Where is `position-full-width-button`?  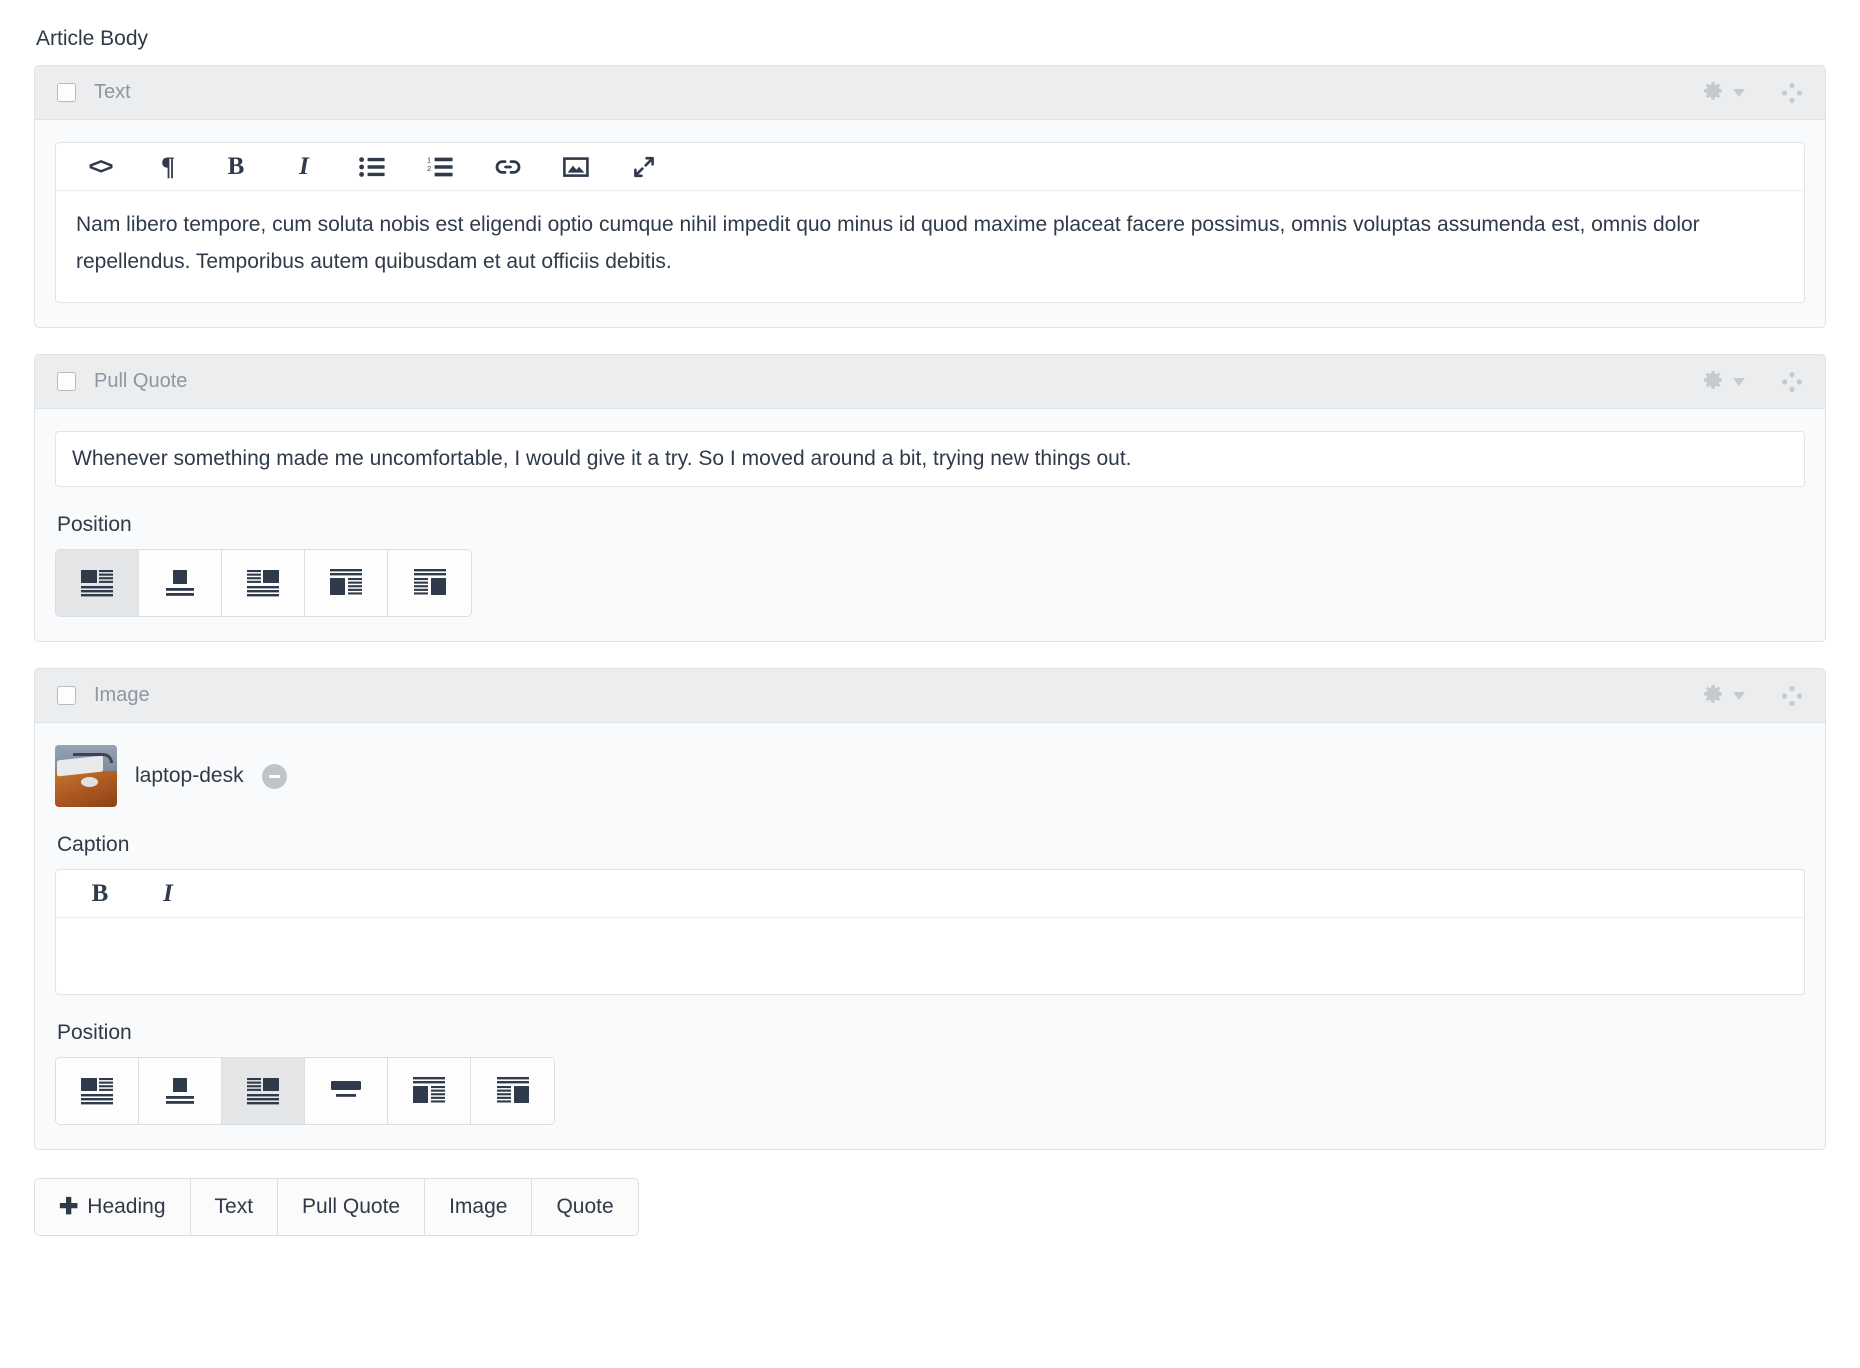 position-full-width-button is located at coordinates (346, 1091).